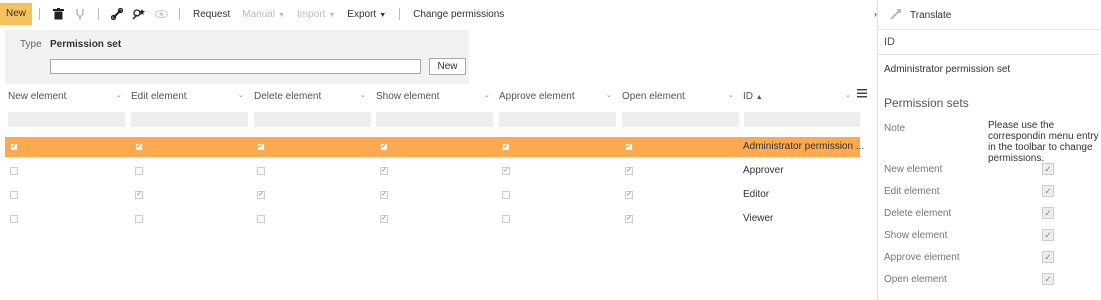  Describe the element at coordinates (117, 14) in the screenshot. I see `link-icon` at that location.